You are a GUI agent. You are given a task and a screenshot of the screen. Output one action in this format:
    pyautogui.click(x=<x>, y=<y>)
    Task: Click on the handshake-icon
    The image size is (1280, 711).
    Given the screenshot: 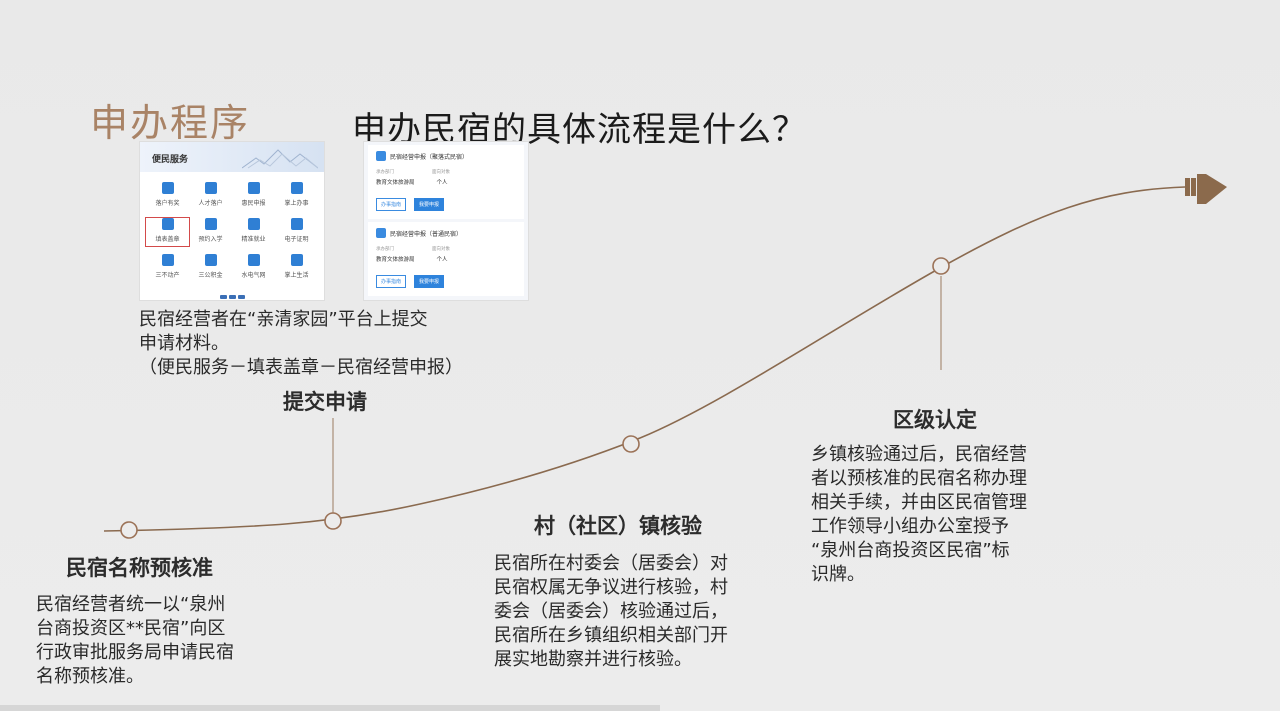 What is the action you would take?
    pyautogui.click(x=253, y=224)
    